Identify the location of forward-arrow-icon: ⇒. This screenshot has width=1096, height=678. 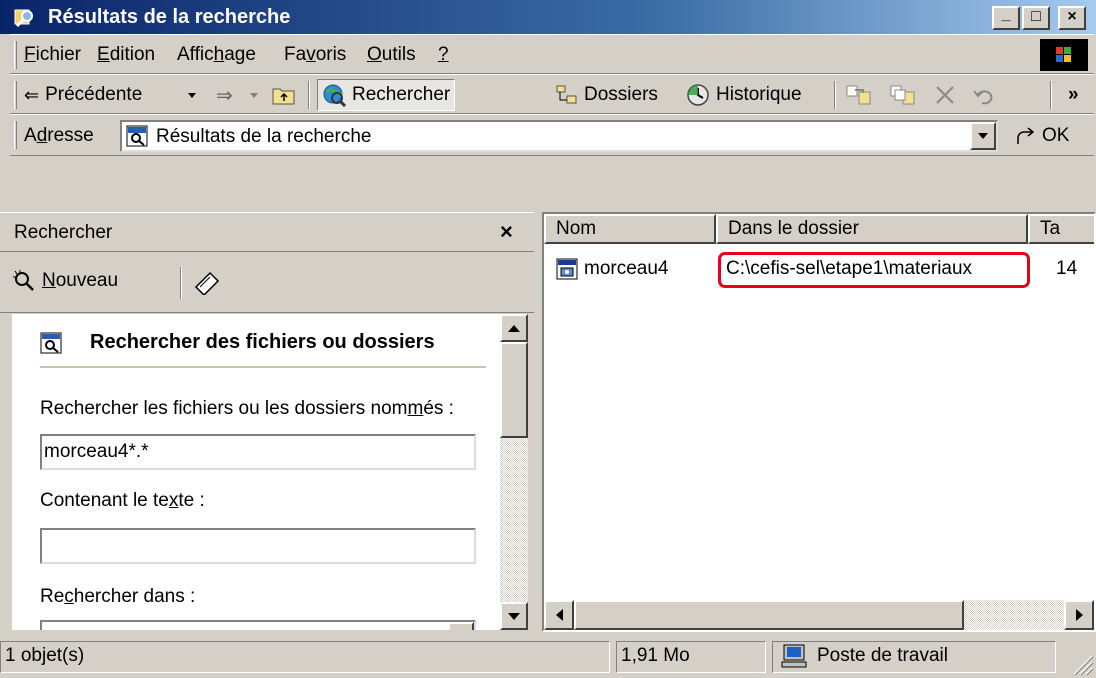
(224, 95).